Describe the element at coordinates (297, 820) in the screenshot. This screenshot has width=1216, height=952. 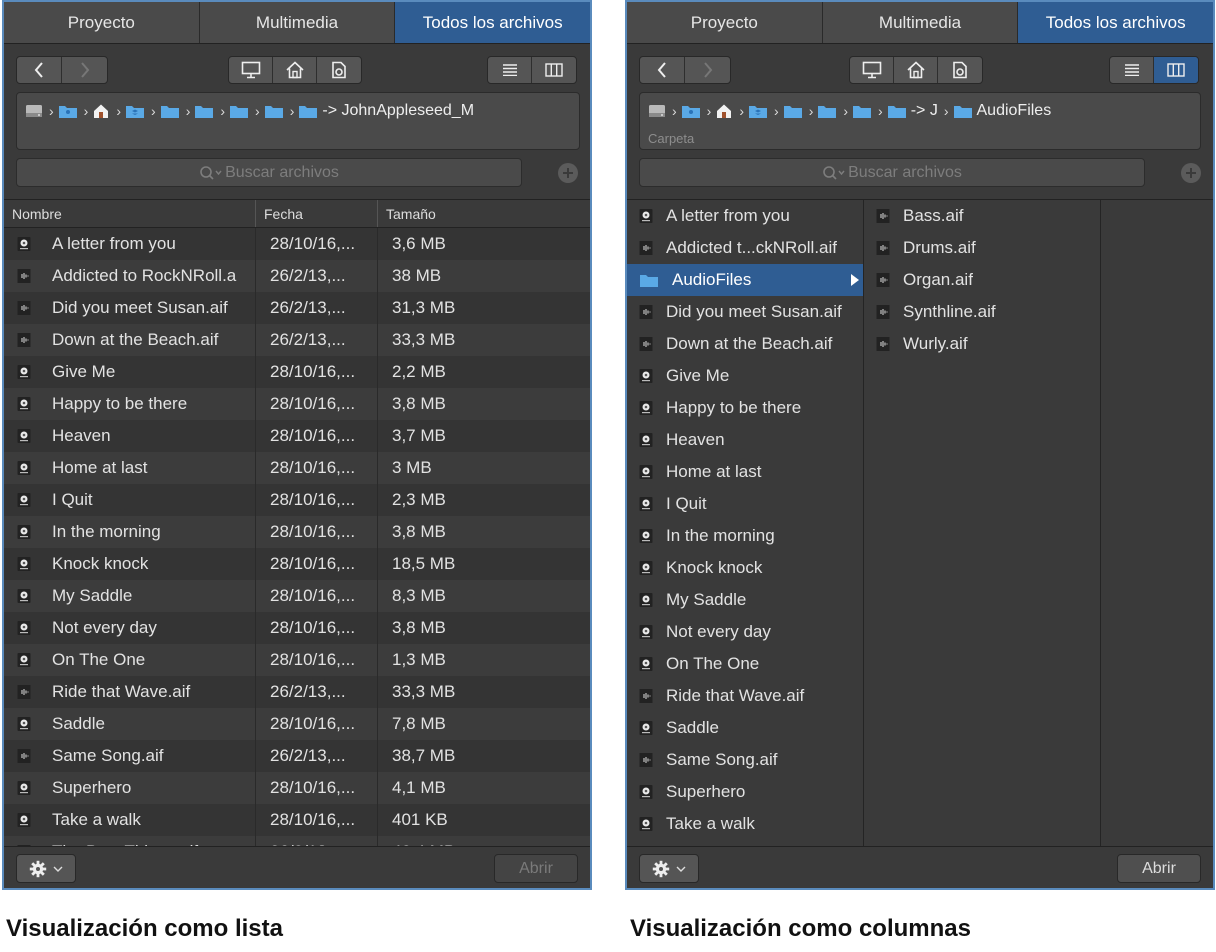
I see `table-row: Take a walk 28/10/16,... 401 KB` at that location.